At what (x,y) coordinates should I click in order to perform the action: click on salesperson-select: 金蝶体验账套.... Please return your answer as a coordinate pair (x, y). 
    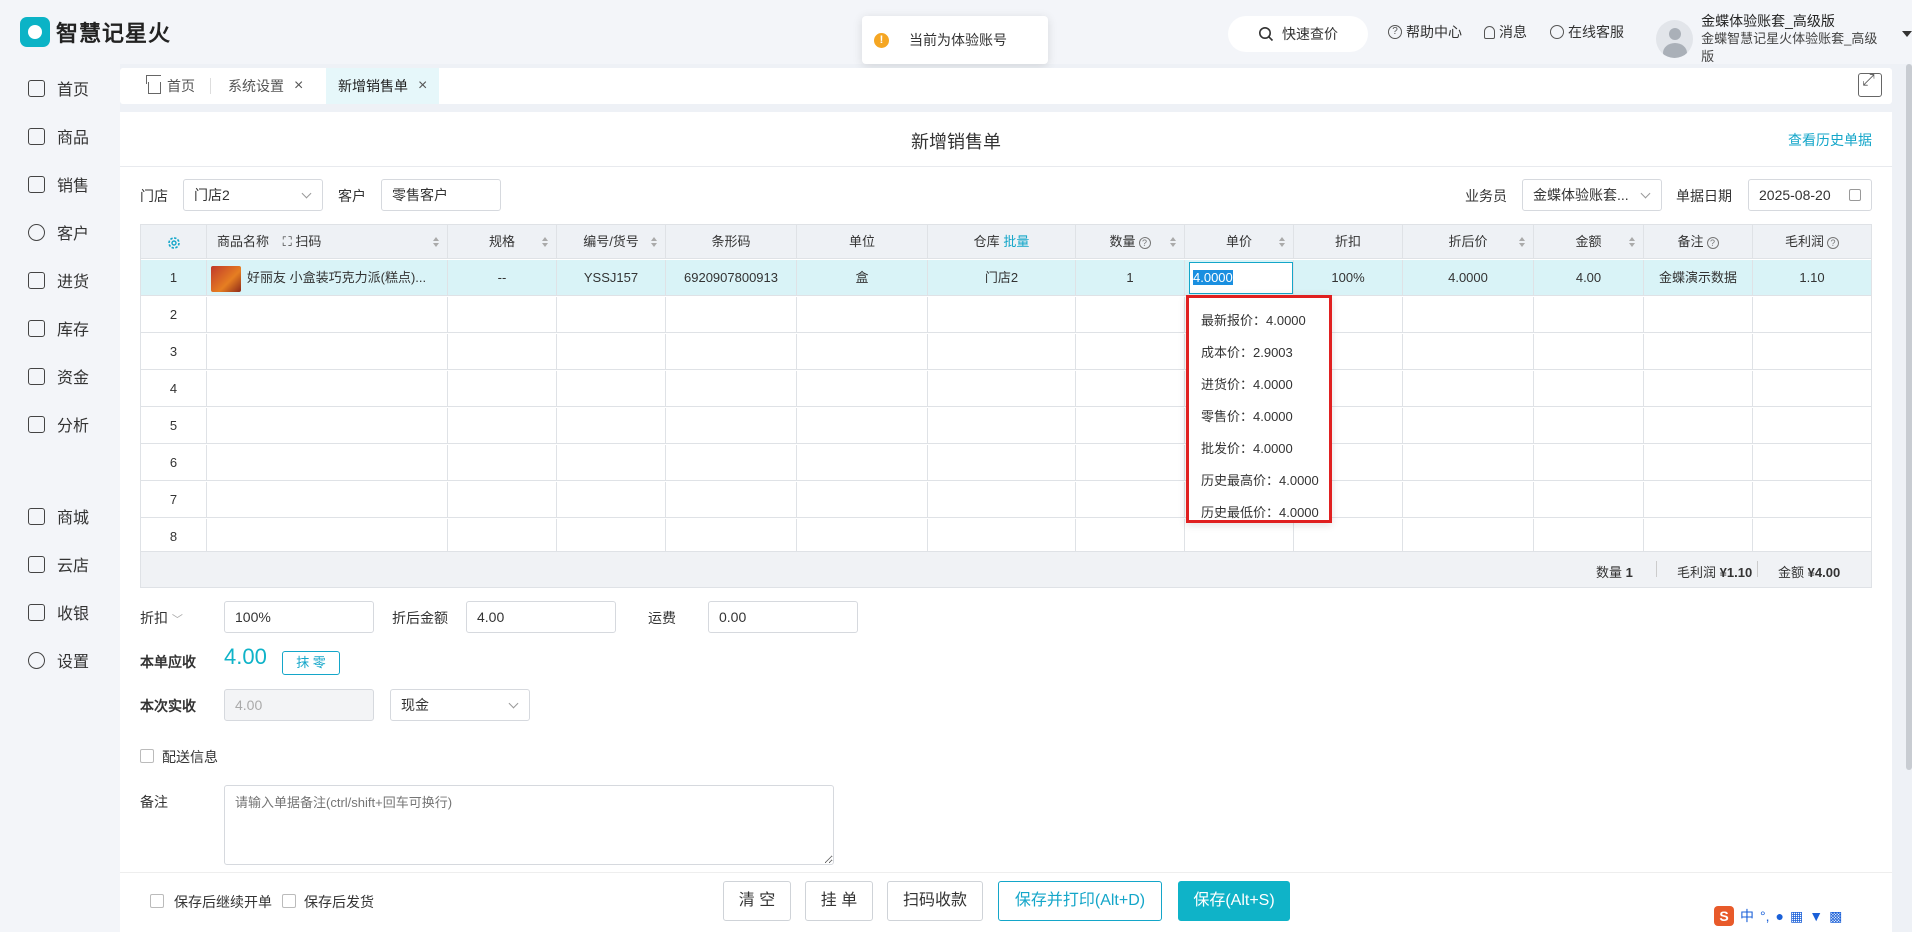
    Looking at the image, I should click on (1592, 195).